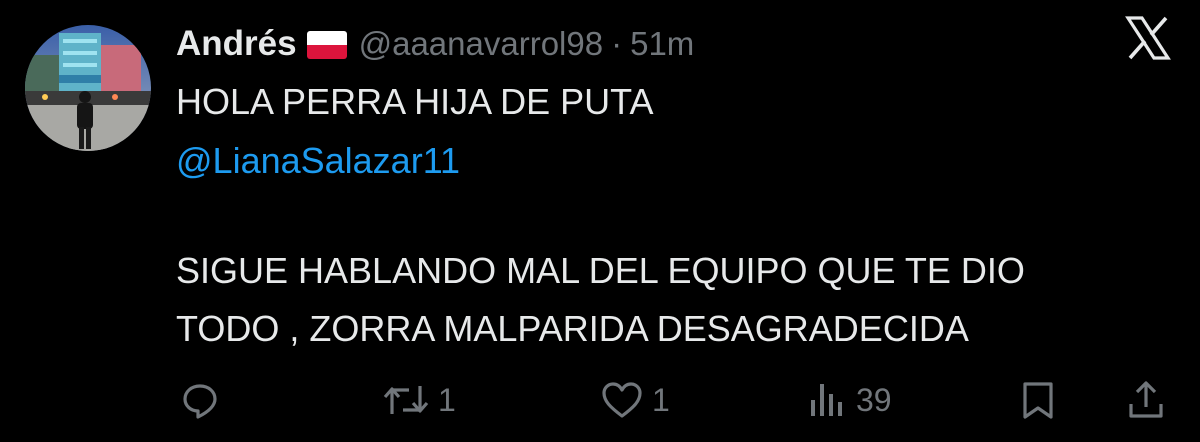 This screenshot has height=442, width=1200. What do you see at coordinates (662, 44) in the screenshot?
I see `timestamp: 51m` at bounding box center [662, 44].